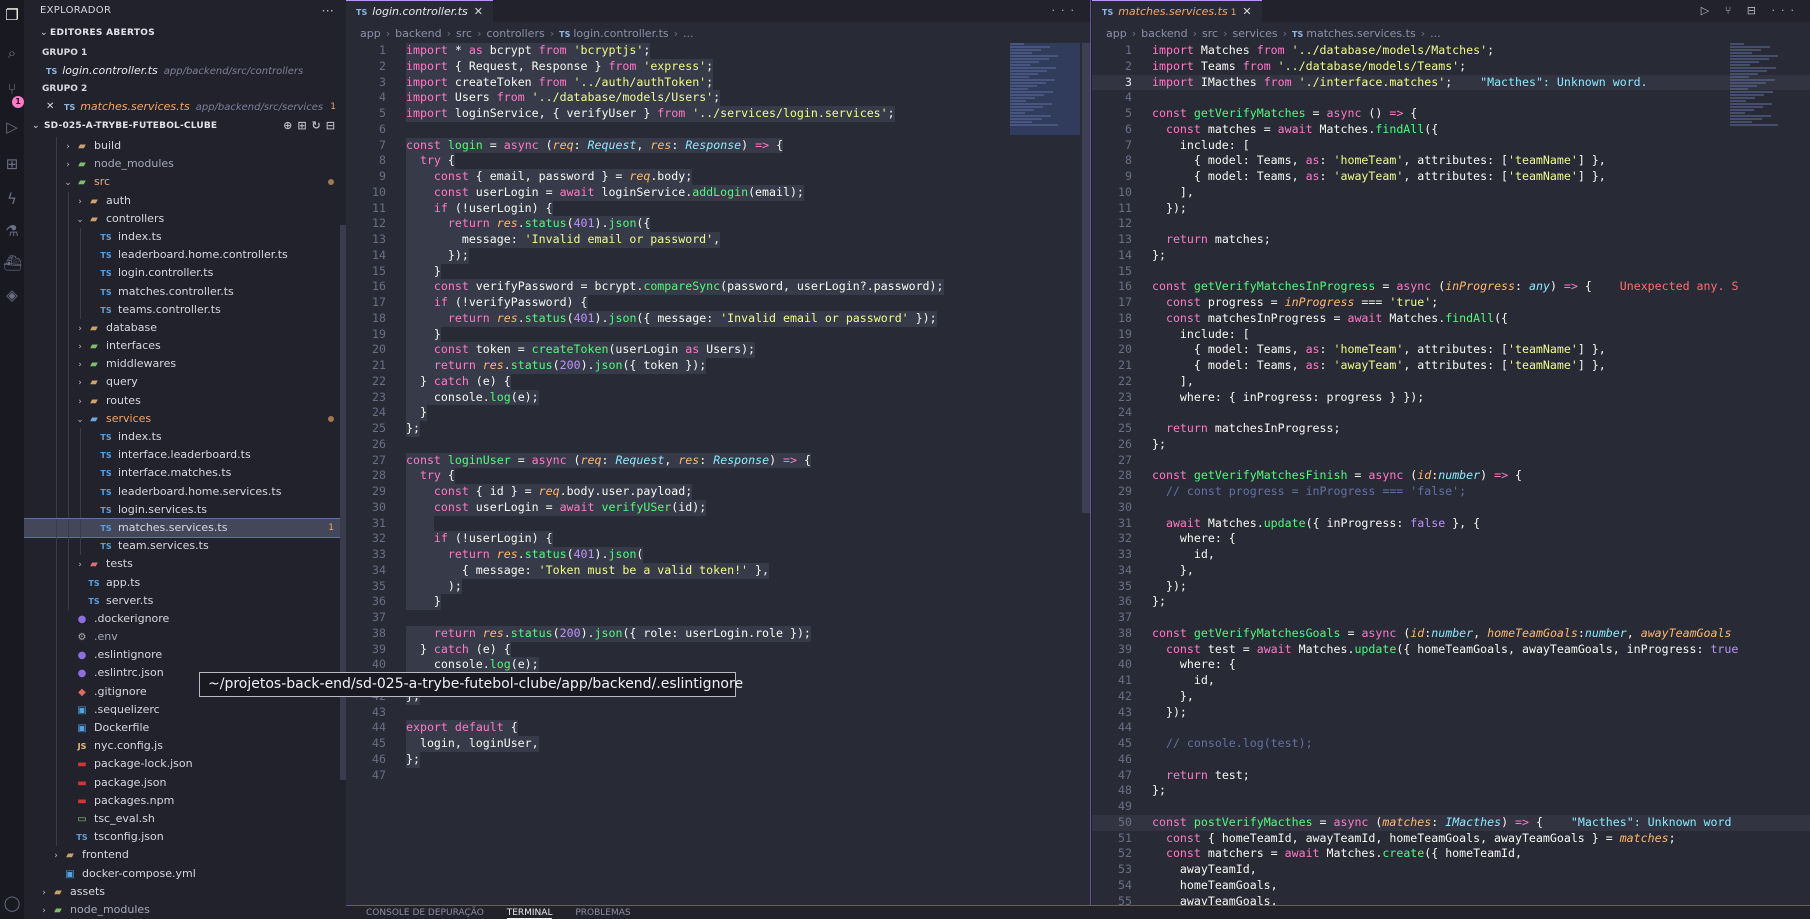 This screenshot has width=1810, height=919. Describe the element at coordinates (185, 146) in the screenshot. I see `tree-item: › ▰ build` at that location.